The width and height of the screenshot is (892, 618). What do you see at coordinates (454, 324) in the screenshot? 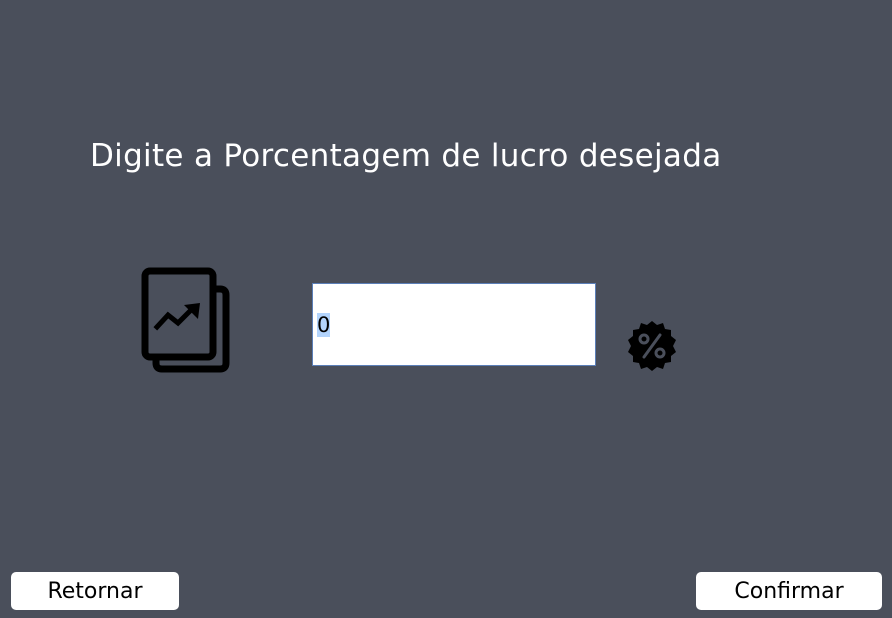
I see `percentage-input` at bounding box center [454, 324].